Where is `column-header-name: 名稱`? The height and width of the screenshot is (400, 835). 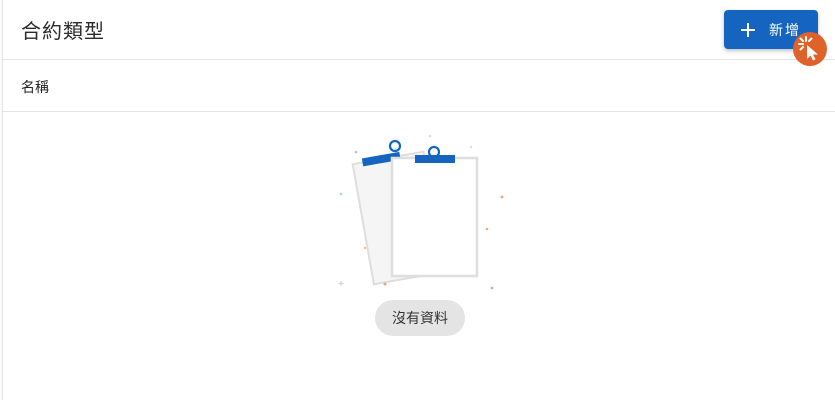 column-header-name: 名稱 is located at coordinates (35, 87).